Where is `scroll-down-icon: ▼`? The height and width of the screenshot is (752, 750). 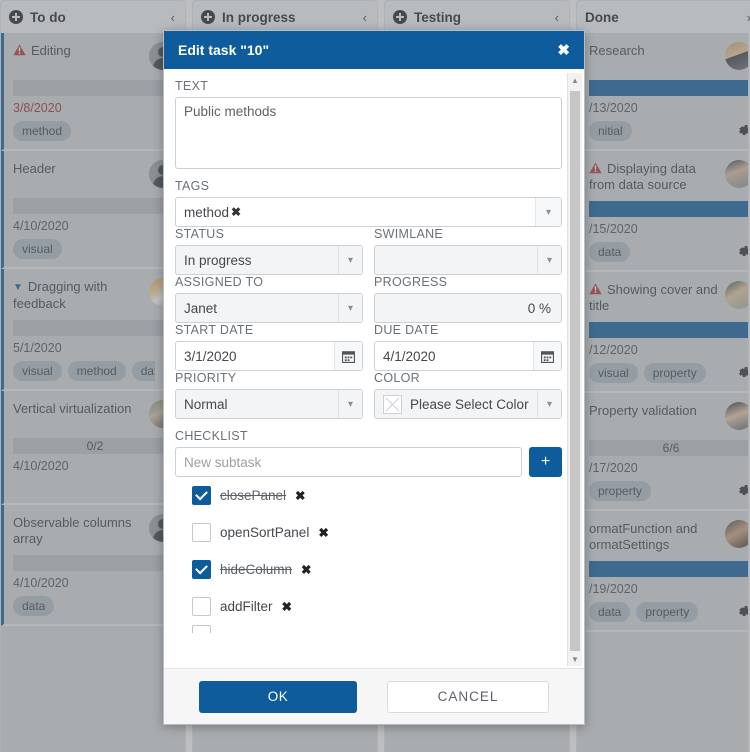 scroll-down-icon: ▼ is located at coordinates (575, 659).